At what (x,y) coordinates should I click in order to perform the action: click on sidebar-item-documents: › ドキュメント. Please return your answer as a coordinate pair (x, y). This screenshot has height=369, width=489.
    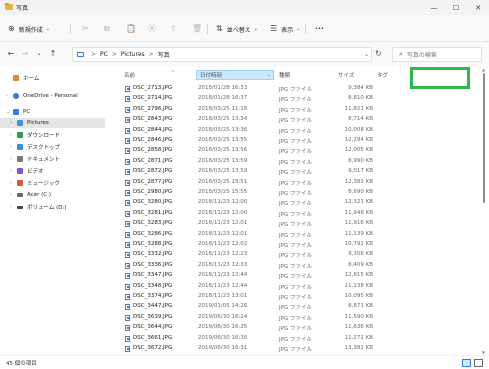
    Looking at the image, I should click on (35, 159).